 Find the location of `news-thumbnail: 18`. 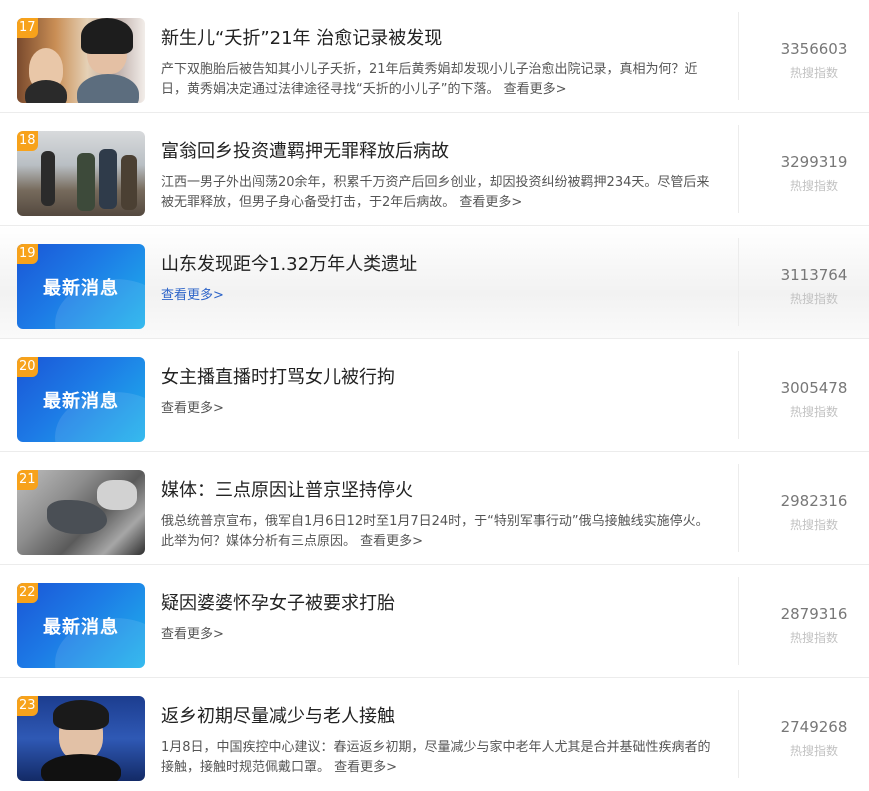

news-thumbnail: 18 is located at coordinates (81, 173).